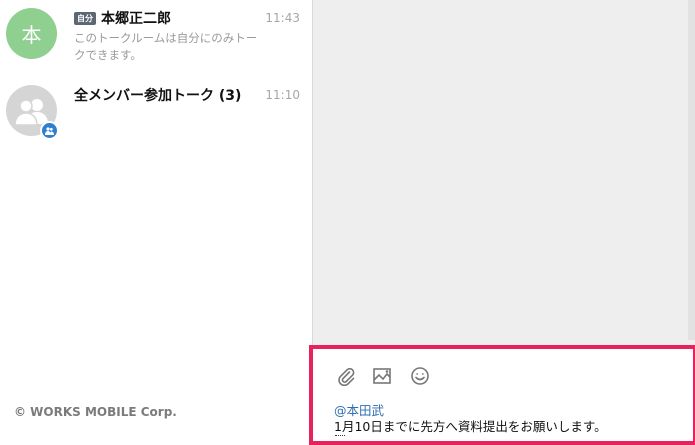  I want to click on talk-time: 11:10, so click(282, 95).